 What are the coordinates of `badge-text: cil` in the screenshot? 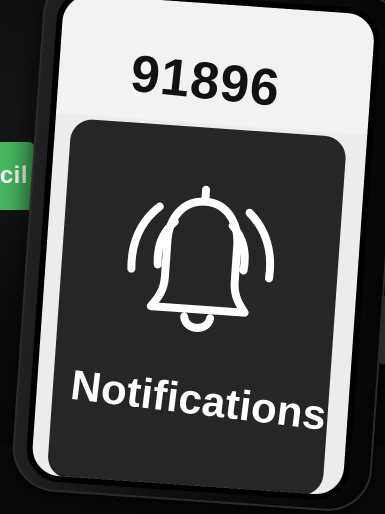 It's located at (14, 175).